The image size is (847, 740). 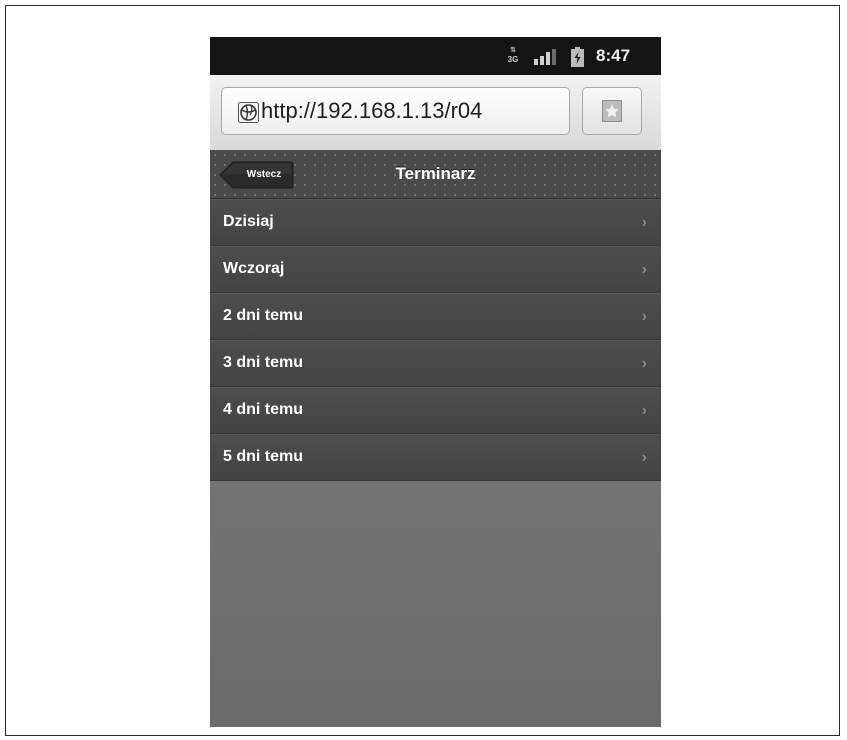 I want to click on list-item-label: 3 dni temu, so click(x=263, y=362).